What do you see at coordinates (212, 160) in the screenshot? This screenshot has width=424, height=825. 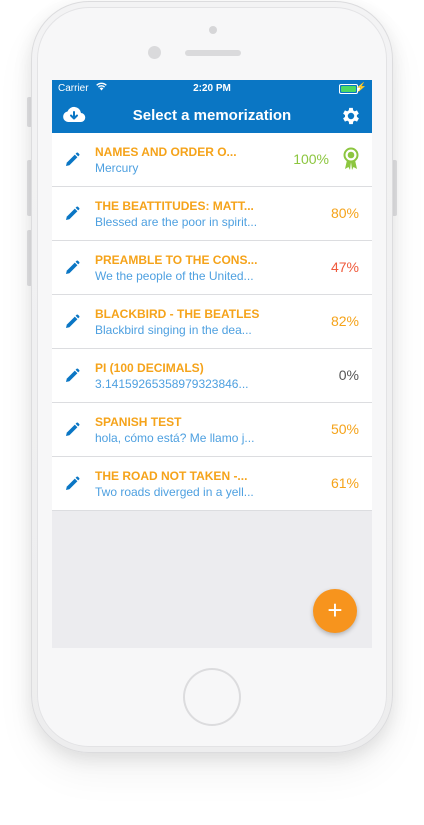 I see `list-item: NAMES AND ORDER O... Mercury 100%` at bounding box center [212, 160].